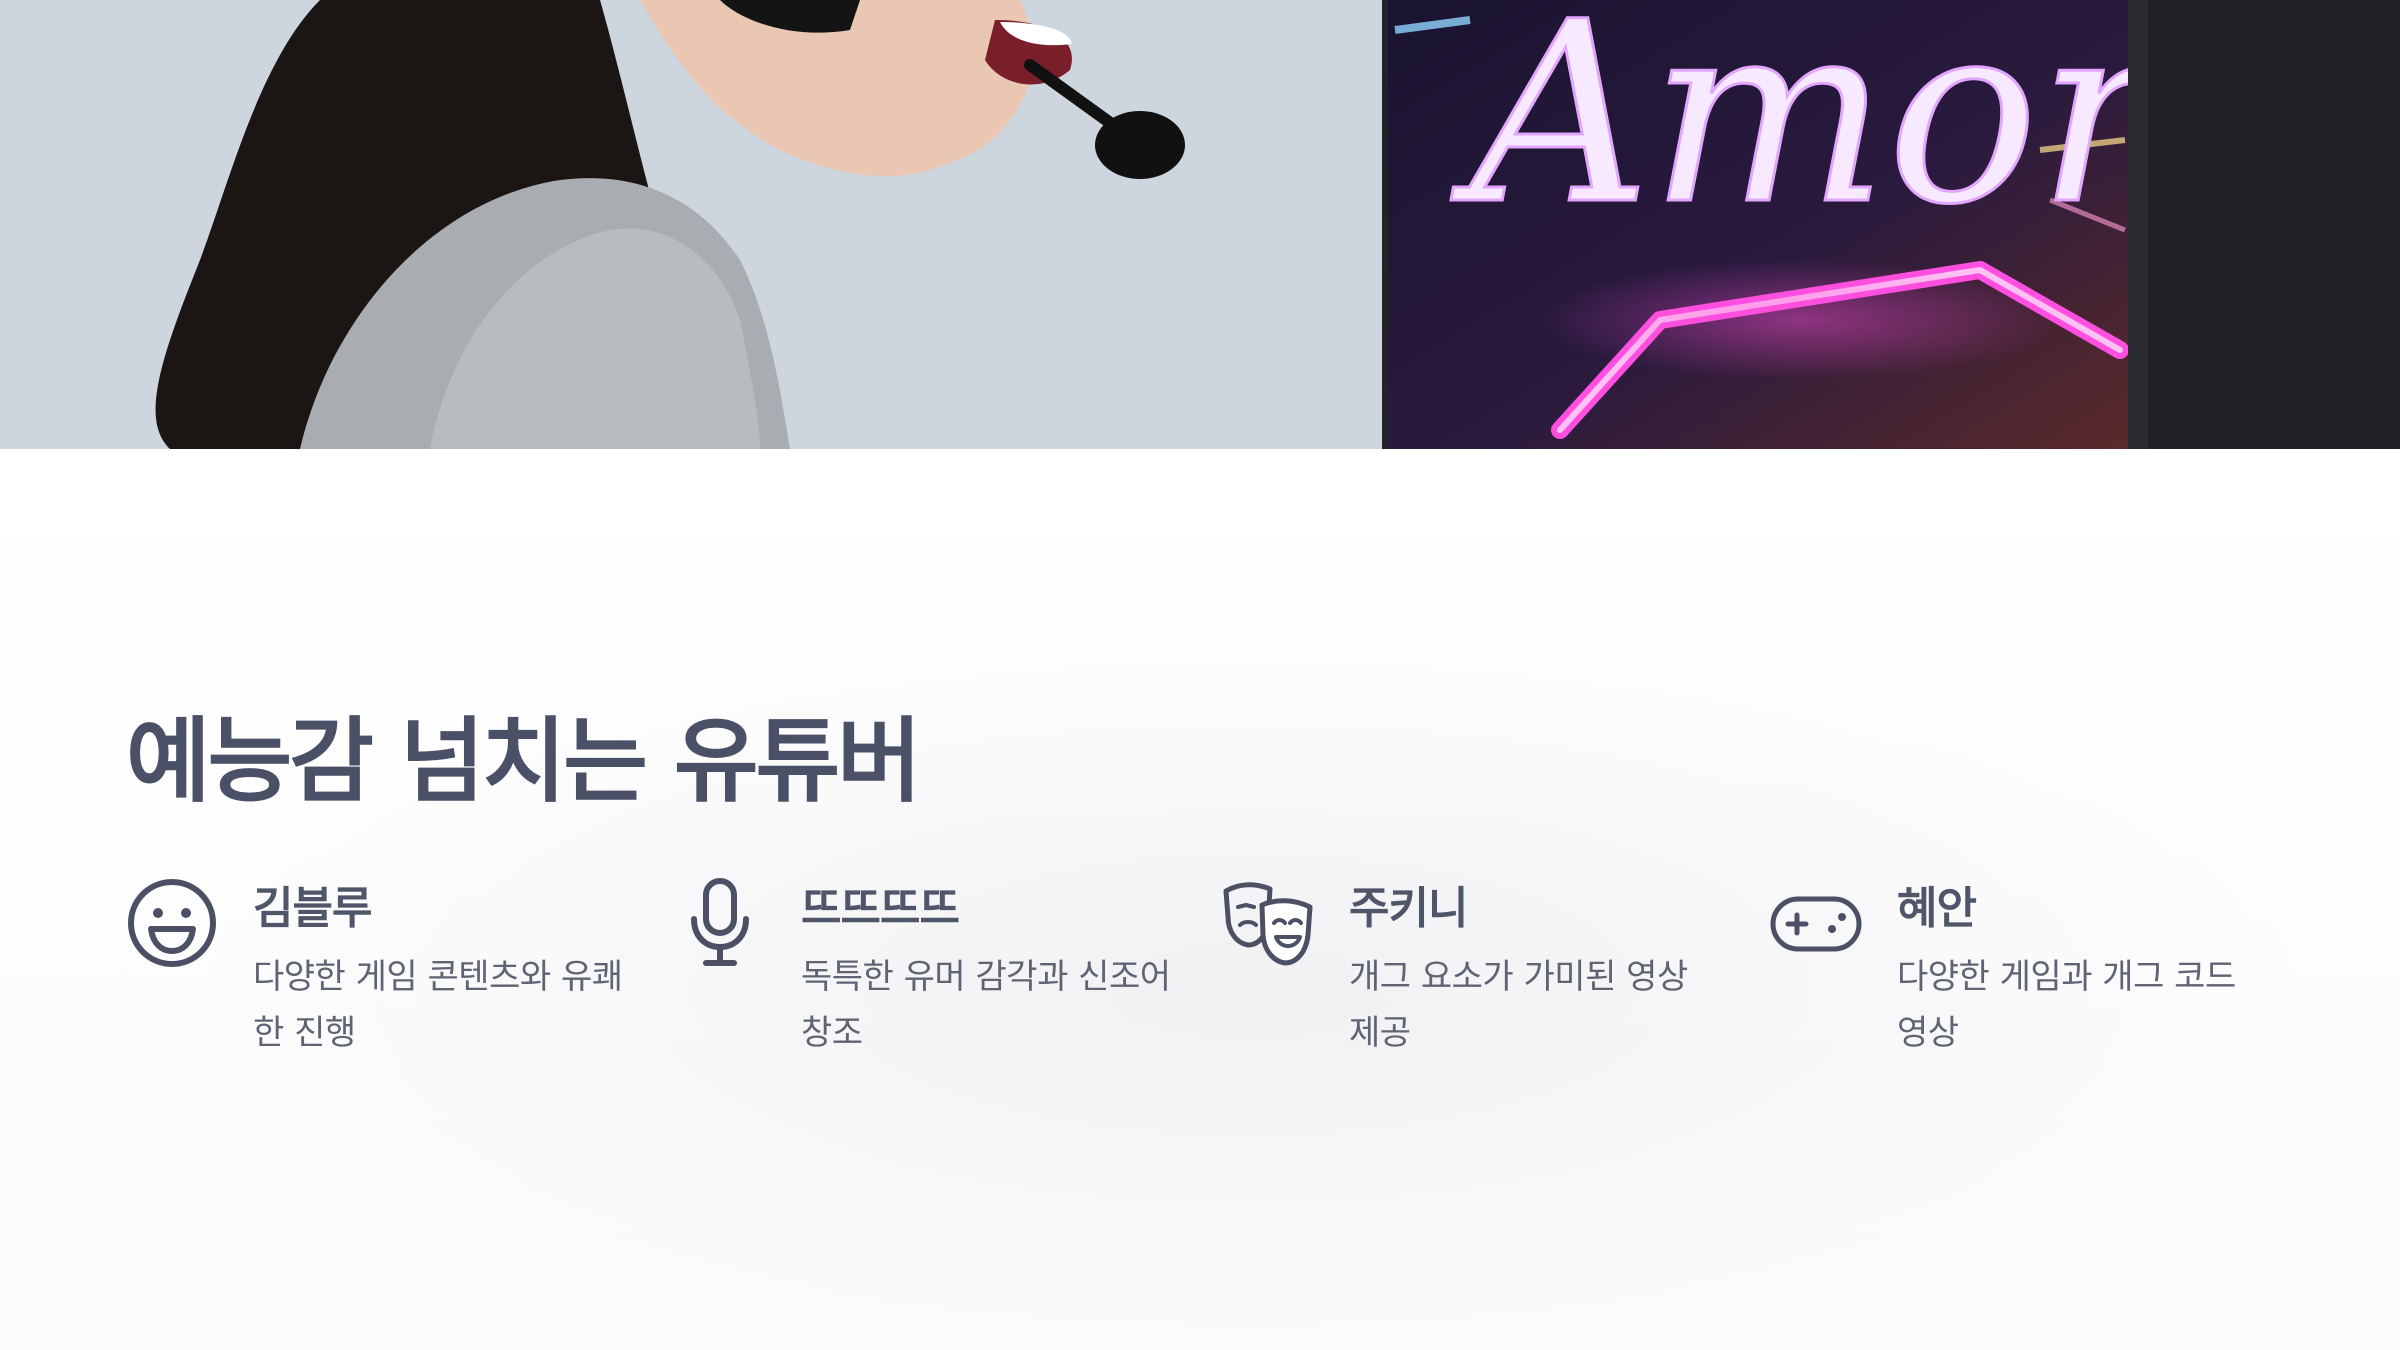  Describe the element at coordinates (720, 923) in the screenshot. I see `microphone-icon` at that location.